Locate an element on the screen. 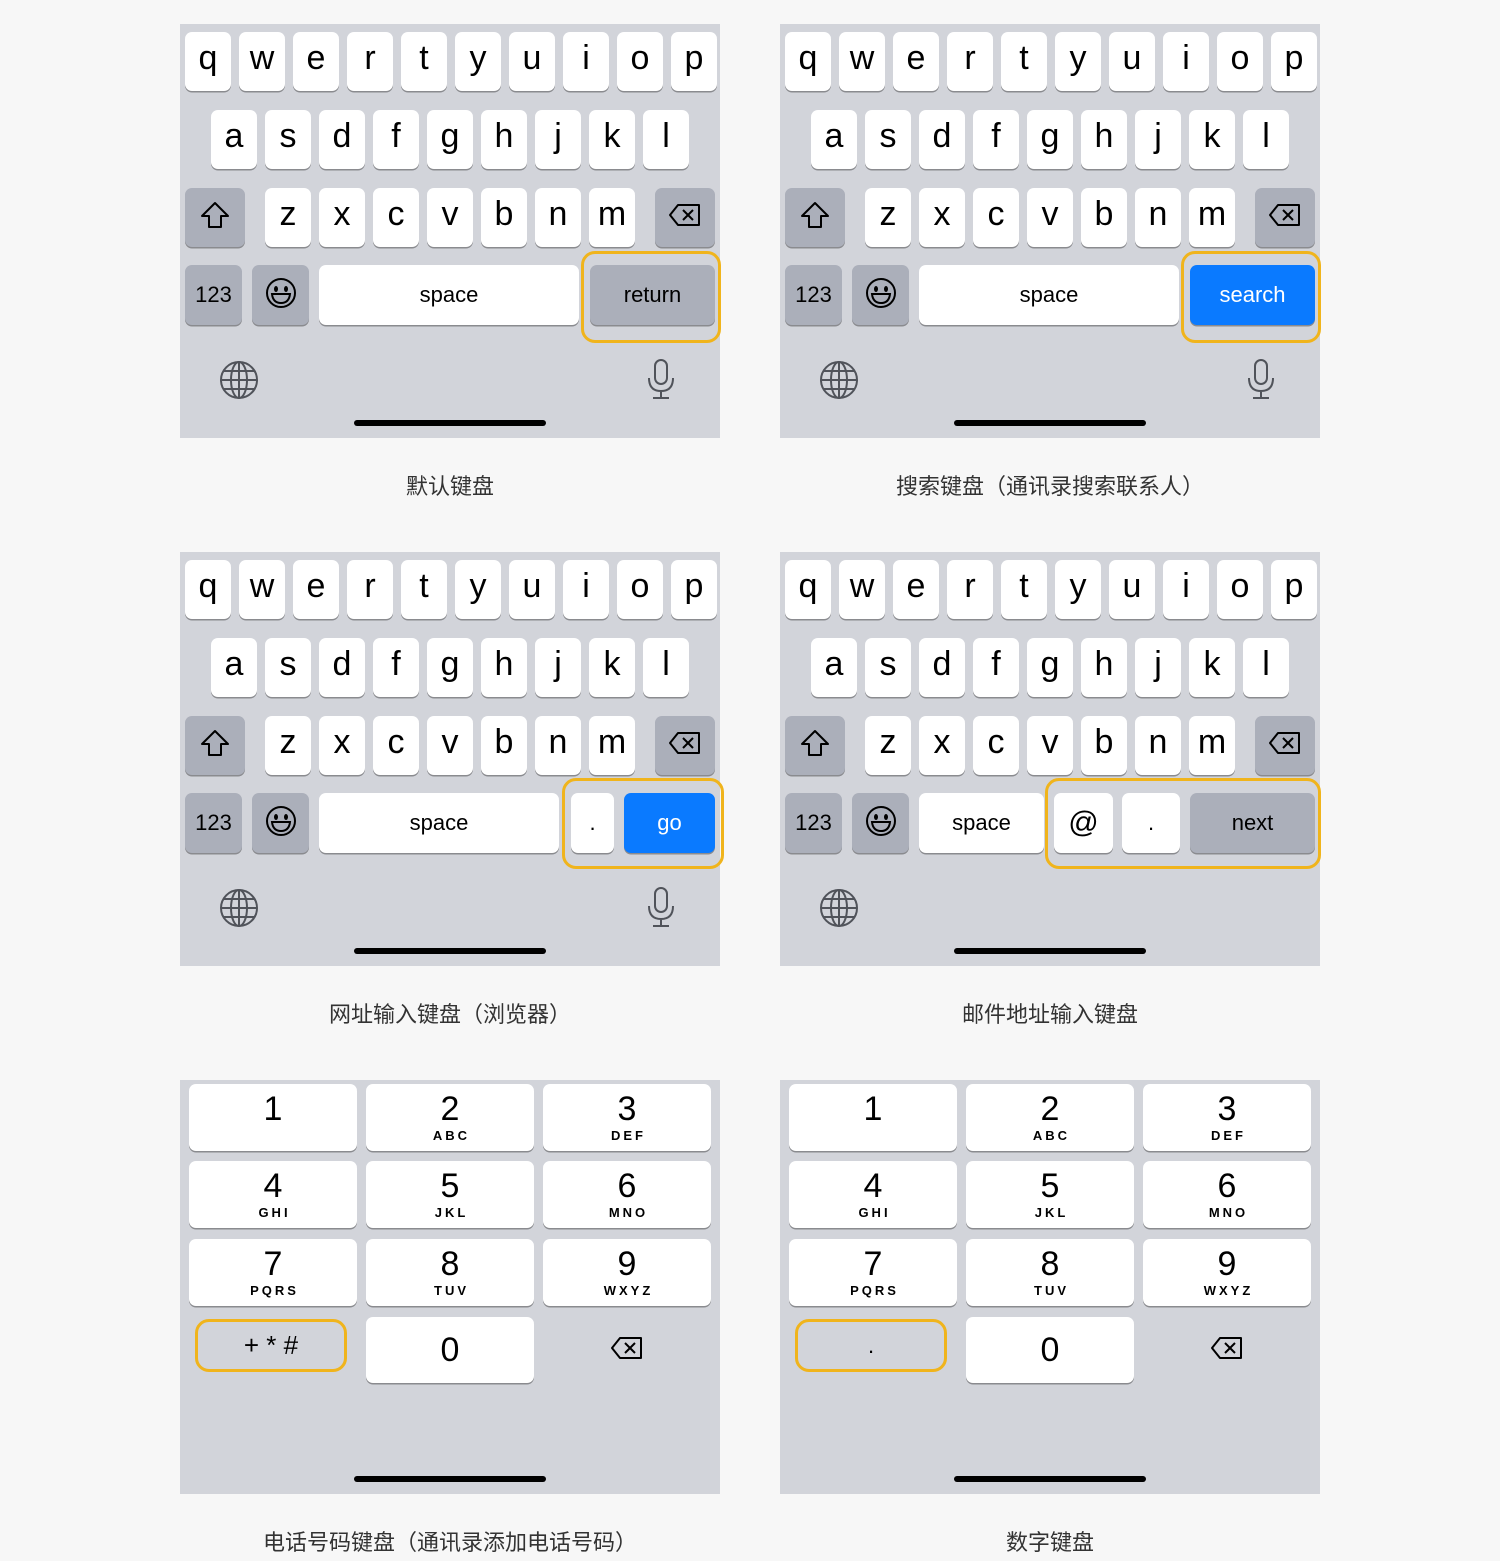  default-key: return is located at coordinates (652, 295).